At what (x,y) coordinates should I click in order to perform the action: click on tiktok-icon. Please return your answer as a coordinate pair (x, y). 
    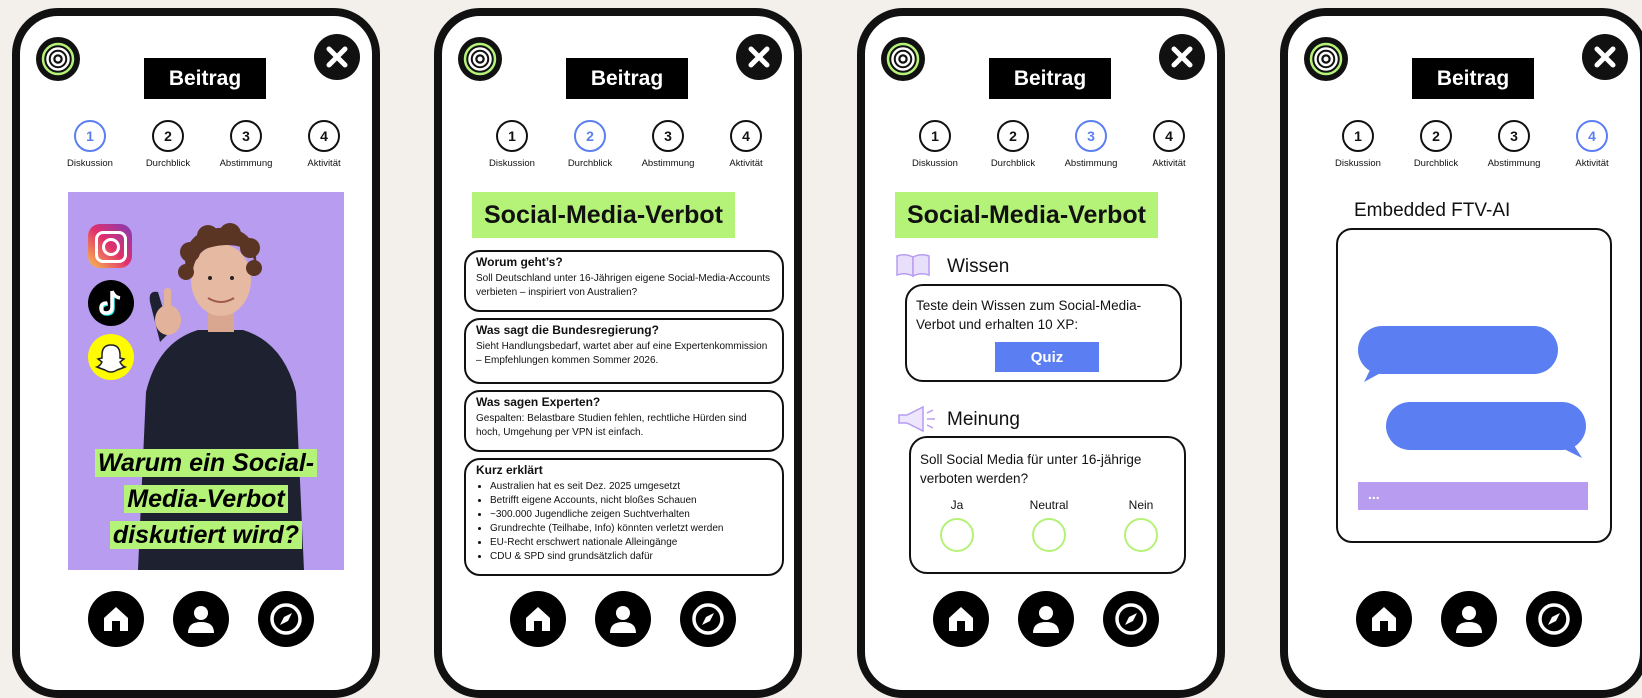
    Looking at the image, I should click on (111, 303).